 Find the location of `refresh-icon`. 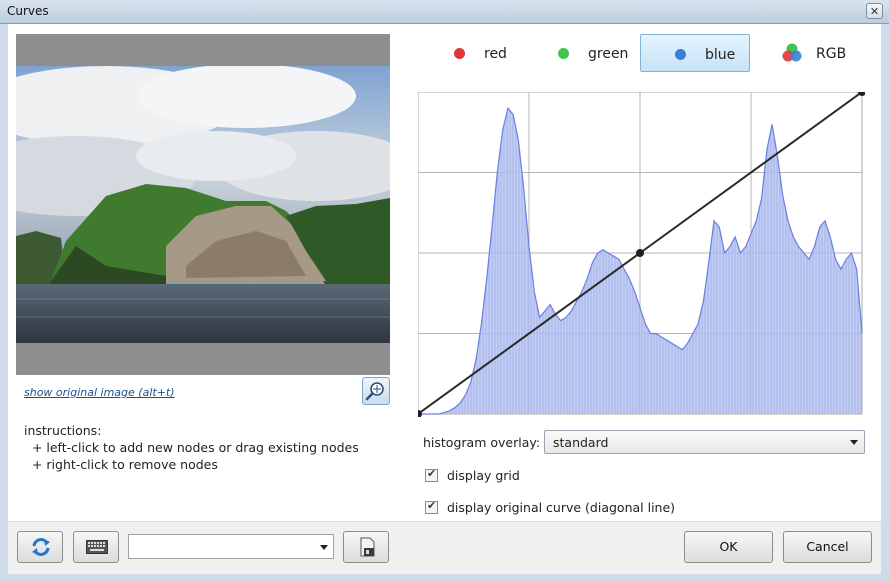

refresh-icon is located at coordinates (41, 547).